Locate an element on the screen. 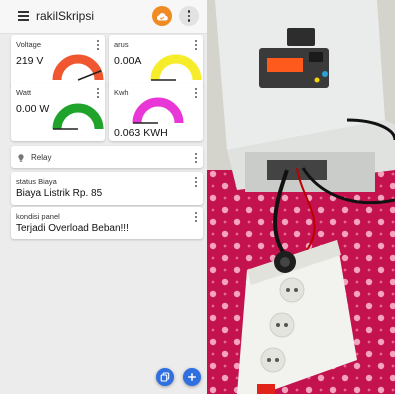 The image size is (395, 394). gauge-voltage is located at coordinates (78, 67).